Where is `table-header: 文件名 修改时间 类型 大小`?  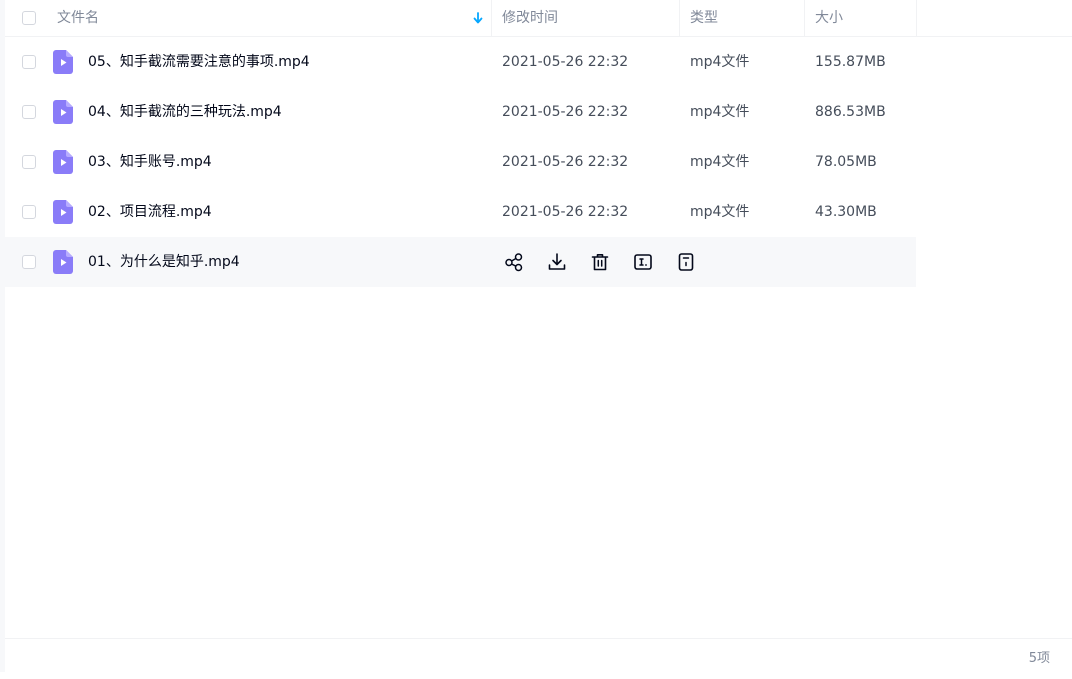 table-header: 文件名 修改时间 类型 大小 is located at coordinates (538, 18).